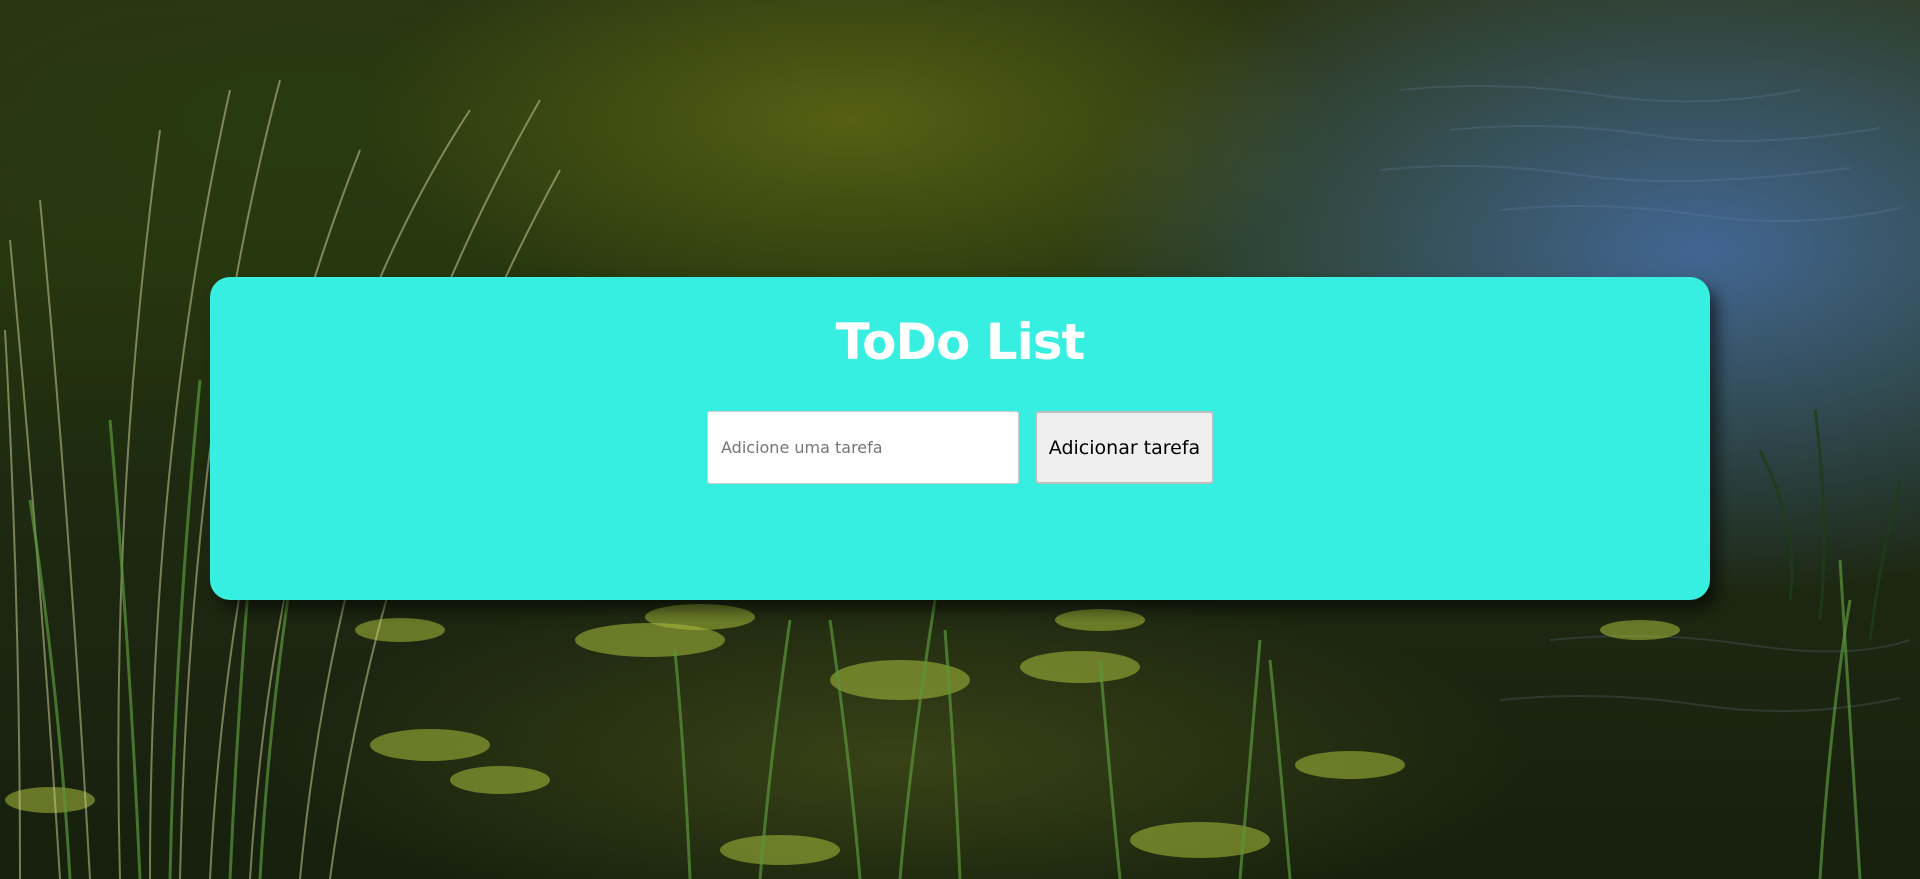  I want to click on page-title: ToDo List, so click(960, 342).